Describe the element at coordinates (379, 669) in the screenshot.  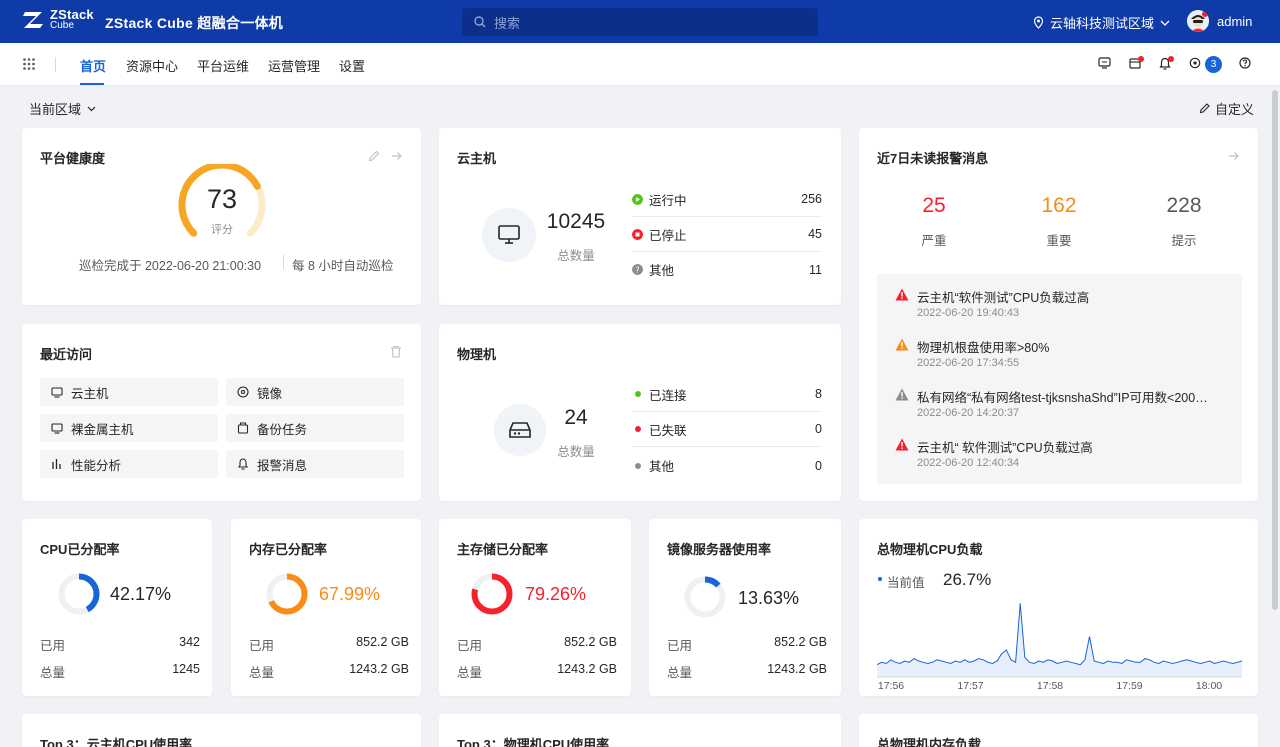
I see `total-value: 1243.2 GB` at that location.